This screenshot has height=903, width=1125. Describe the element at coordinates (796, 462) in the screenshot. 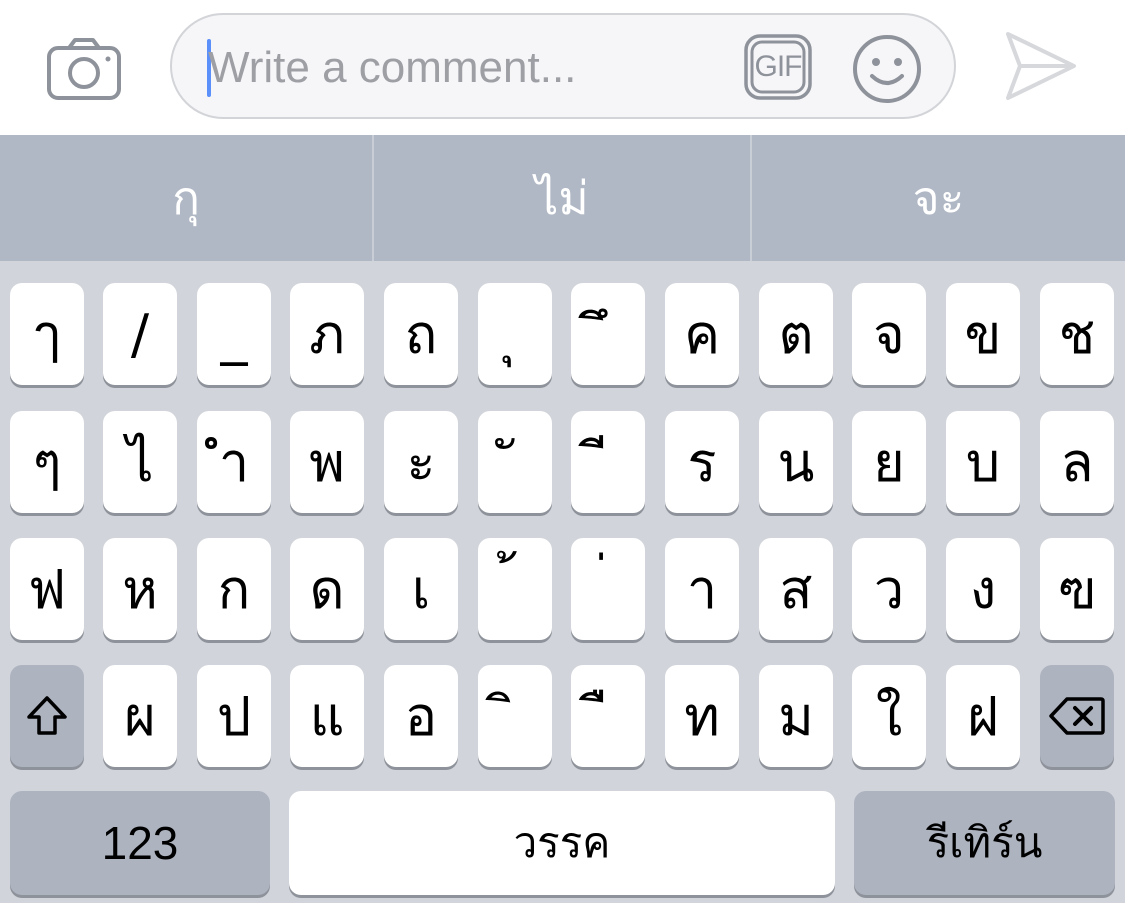

I see `key: น` at that location.